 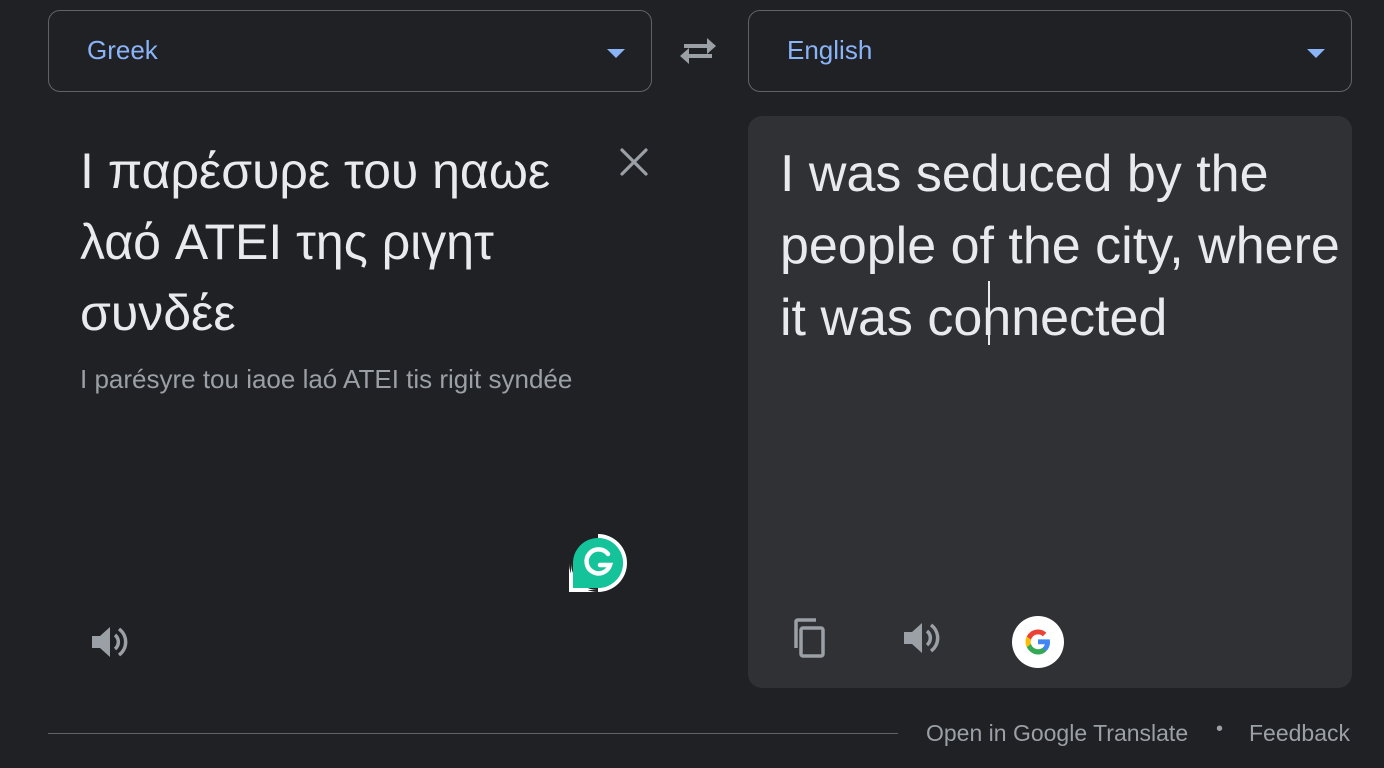 I want to click on feedback-link: Feedback, so click(x=1299, y=733).